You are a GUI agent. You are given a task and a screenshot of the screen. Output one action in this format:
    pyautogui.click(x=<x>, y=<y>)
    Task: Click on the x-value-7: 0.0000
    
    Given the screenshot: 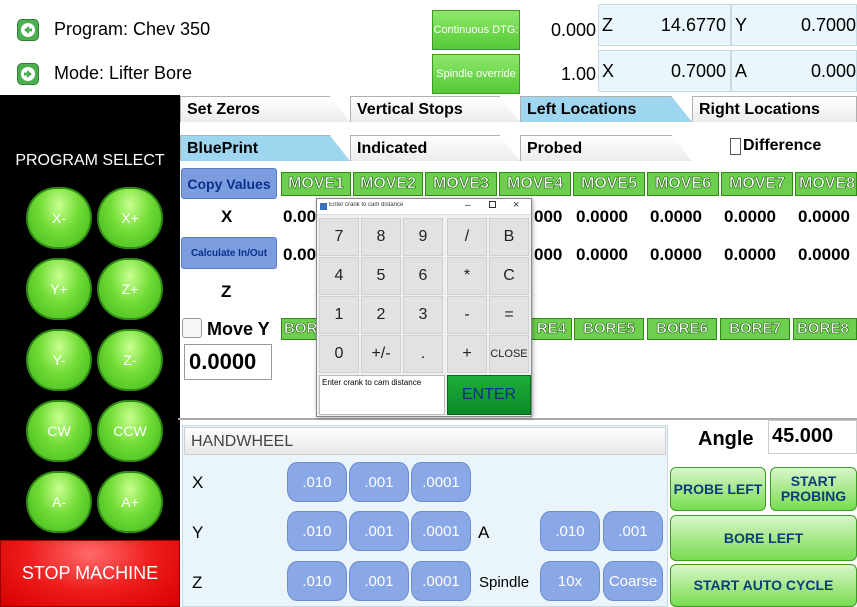 What is the action you would take?
    pyautogui.click(x=750, y=217)
    